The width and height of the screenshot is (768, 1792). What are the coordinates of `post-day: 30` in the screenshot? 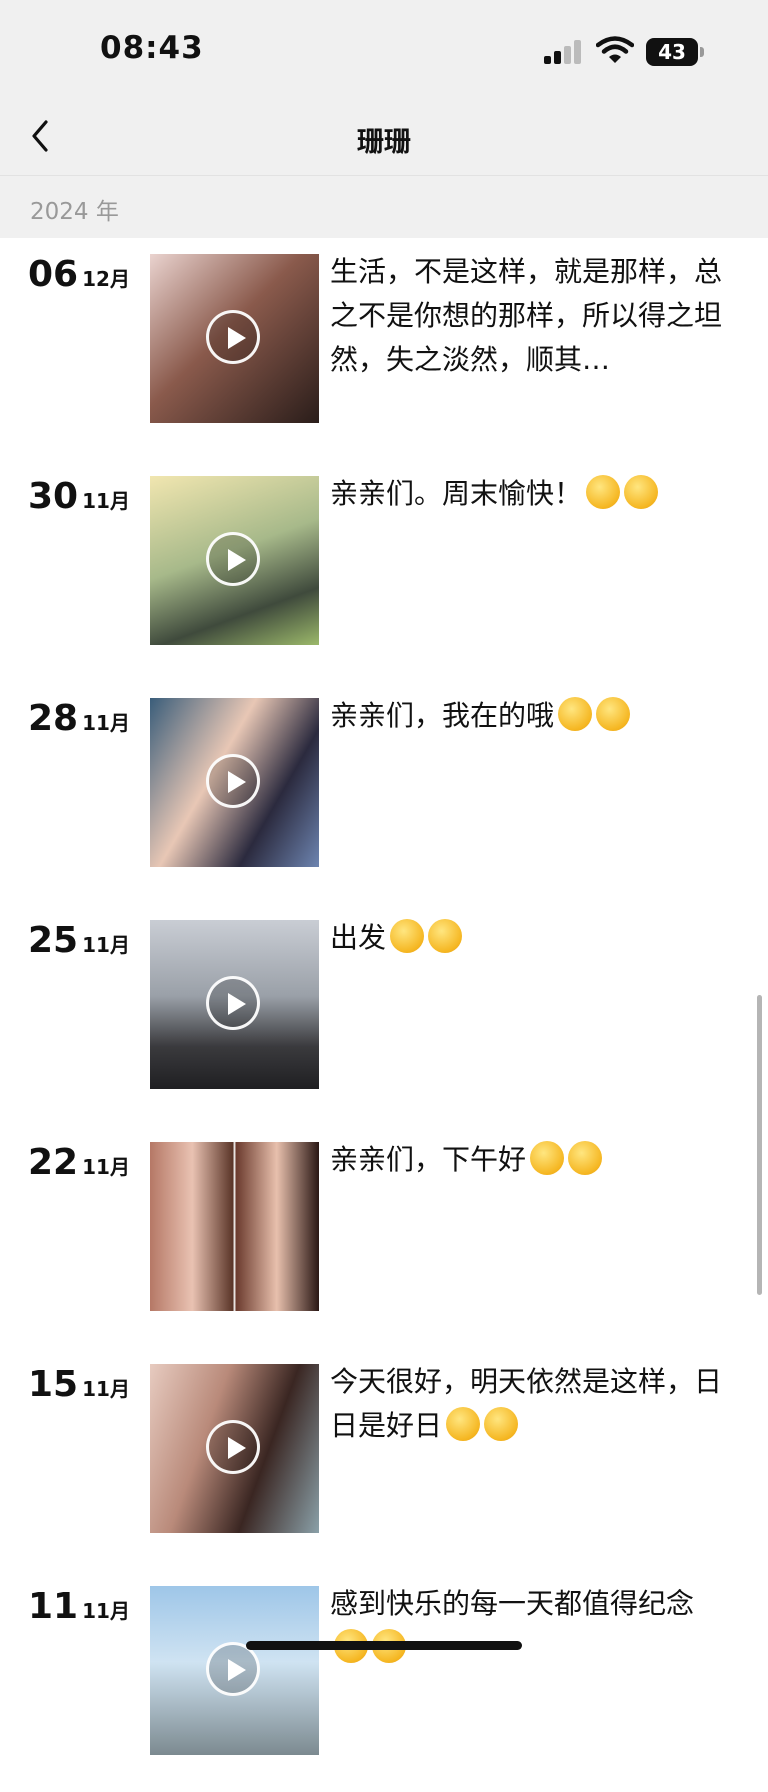 It's located at (53, 496).